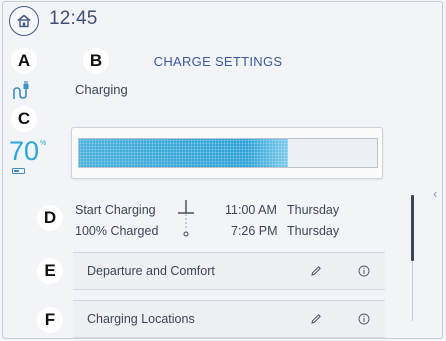 This screenshot has width=446, height=341. I want to click on departure-edit-button, so click(316, 271).